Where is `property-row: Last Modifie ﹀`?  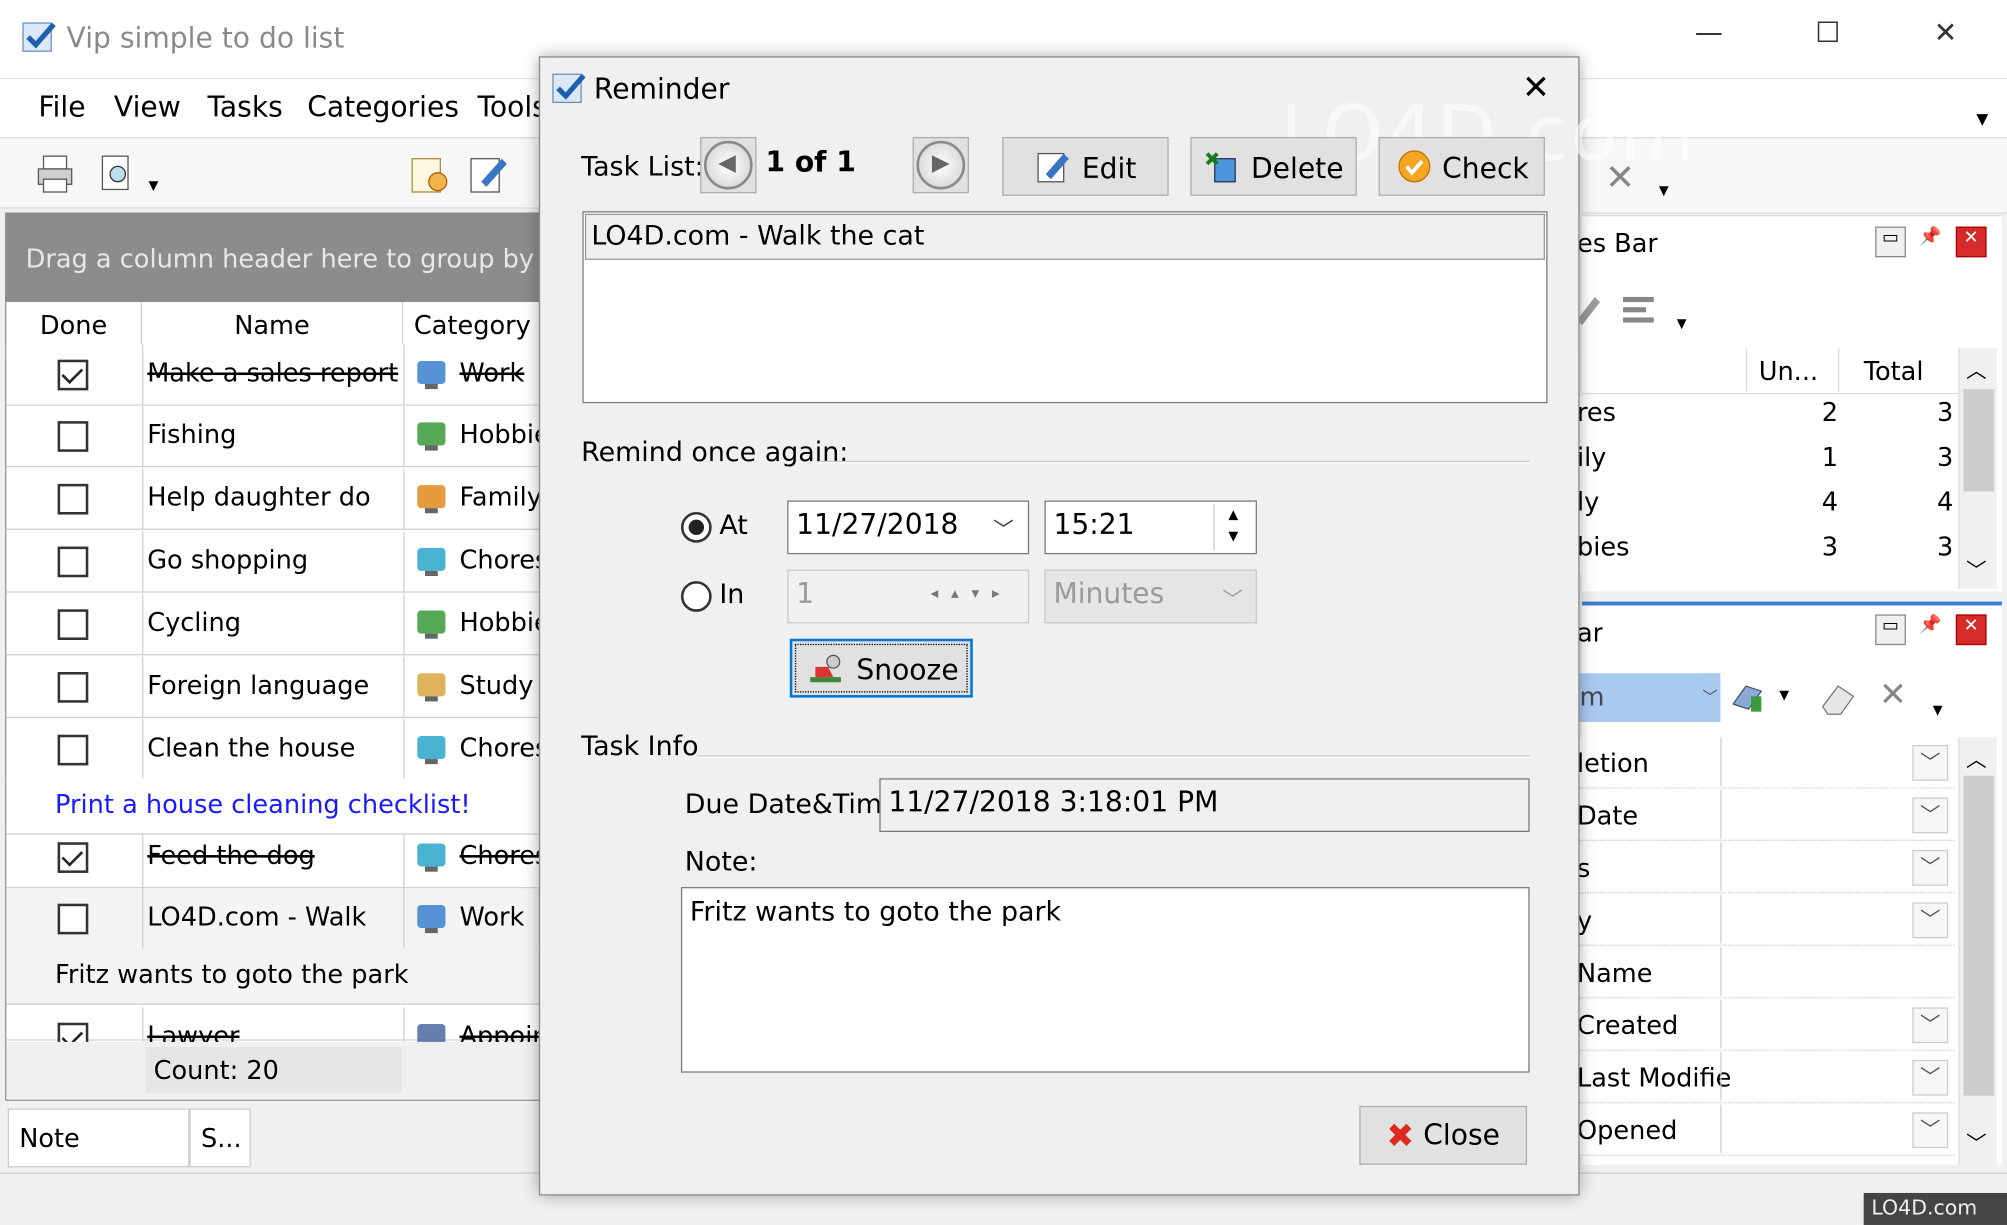 property-row: Last Modifie ﹀ is located at coordinates (1765, 1078).